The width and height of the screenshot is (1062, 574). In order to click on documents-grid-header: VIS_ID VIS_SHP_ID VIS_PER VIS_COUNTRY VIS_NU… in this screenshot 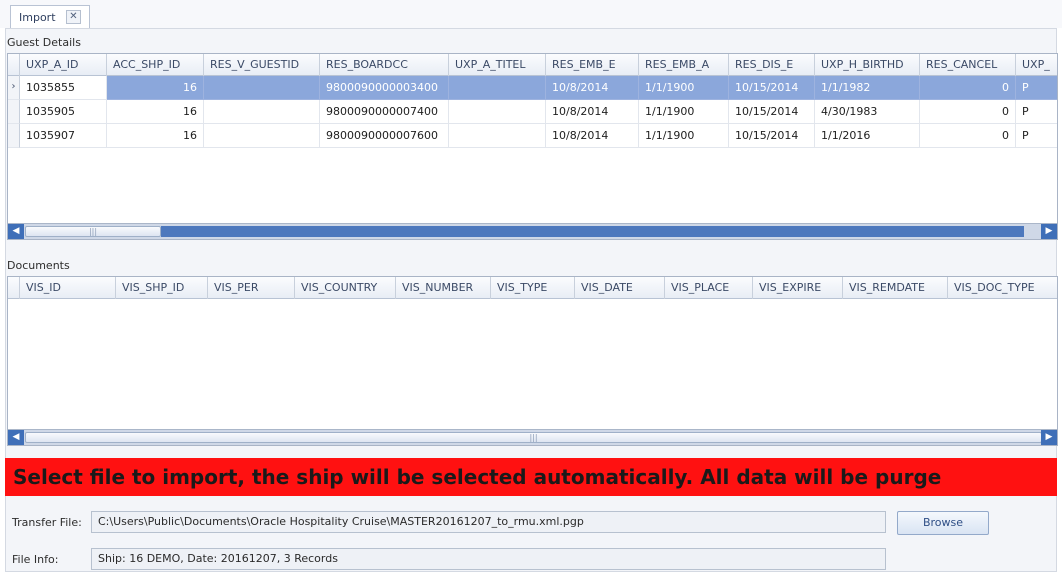, I will do `click(532, 288)`.